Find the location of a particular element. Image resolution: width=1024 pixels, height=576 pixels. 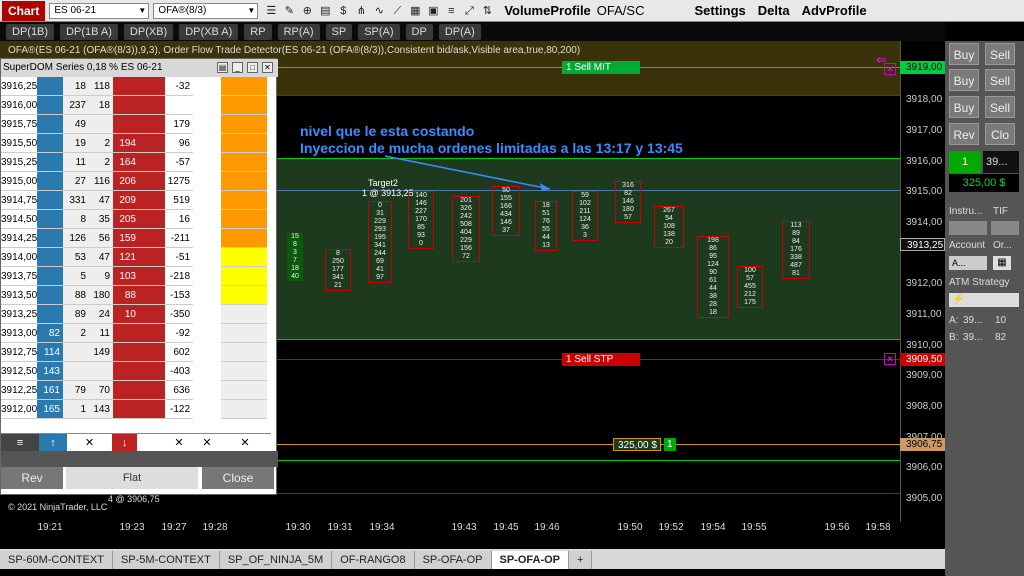

indicator-button: DP(XB A) is located at coordinates (209, 31).